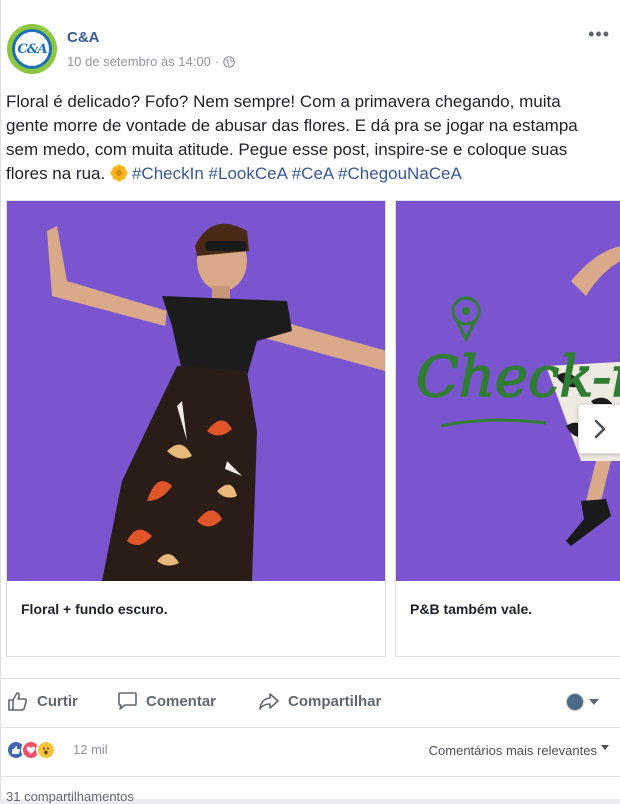 The width and height of the screenshot is (620, 804). What do you see at coordinates (46, 750) in the screenshot?
I see `wow-reaction-icon` at bounding box center [46, 750].